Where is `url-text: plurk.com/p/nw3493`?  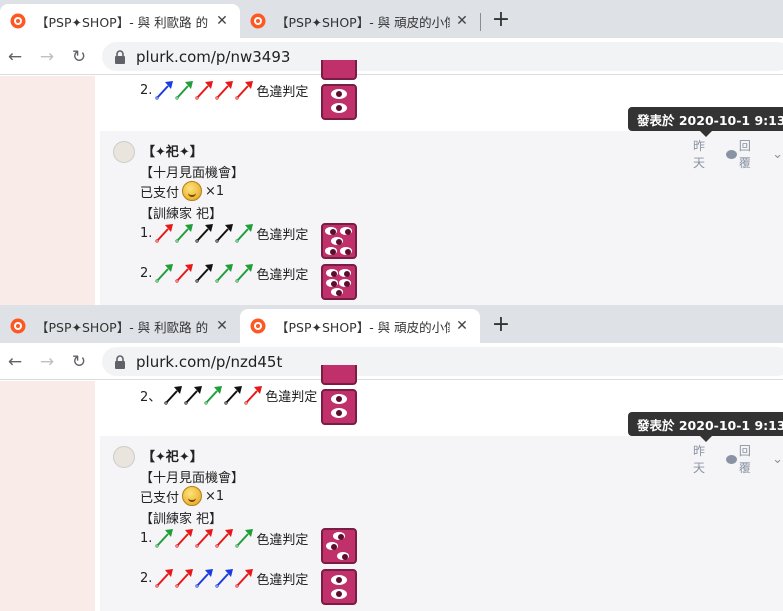
url-text: plurk.com/p/nw3493 is located at coordinates (213, 56).